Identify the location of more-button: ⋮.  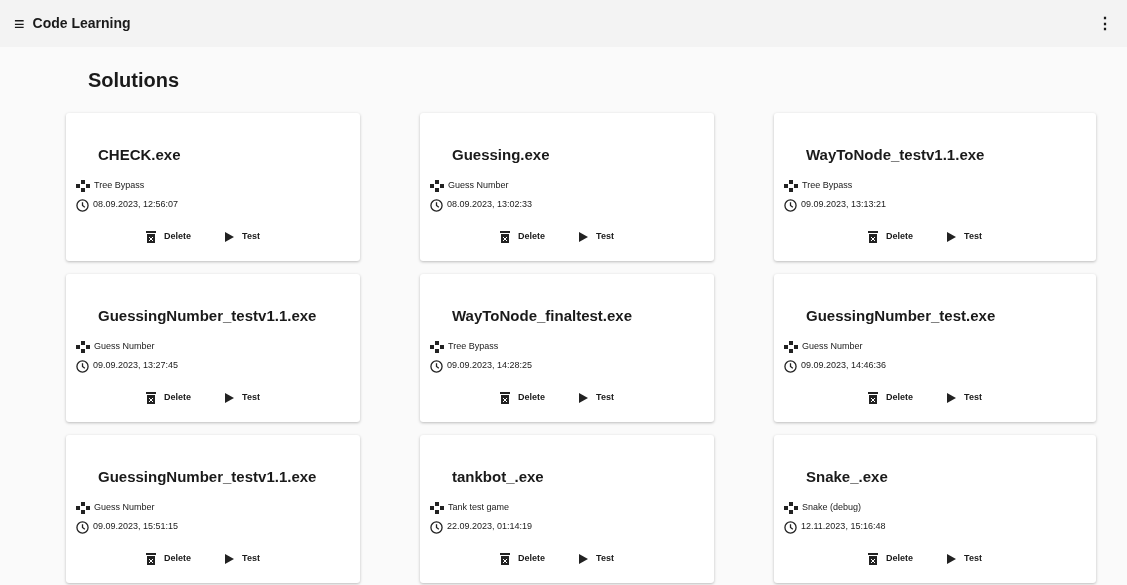
(1105, 23).